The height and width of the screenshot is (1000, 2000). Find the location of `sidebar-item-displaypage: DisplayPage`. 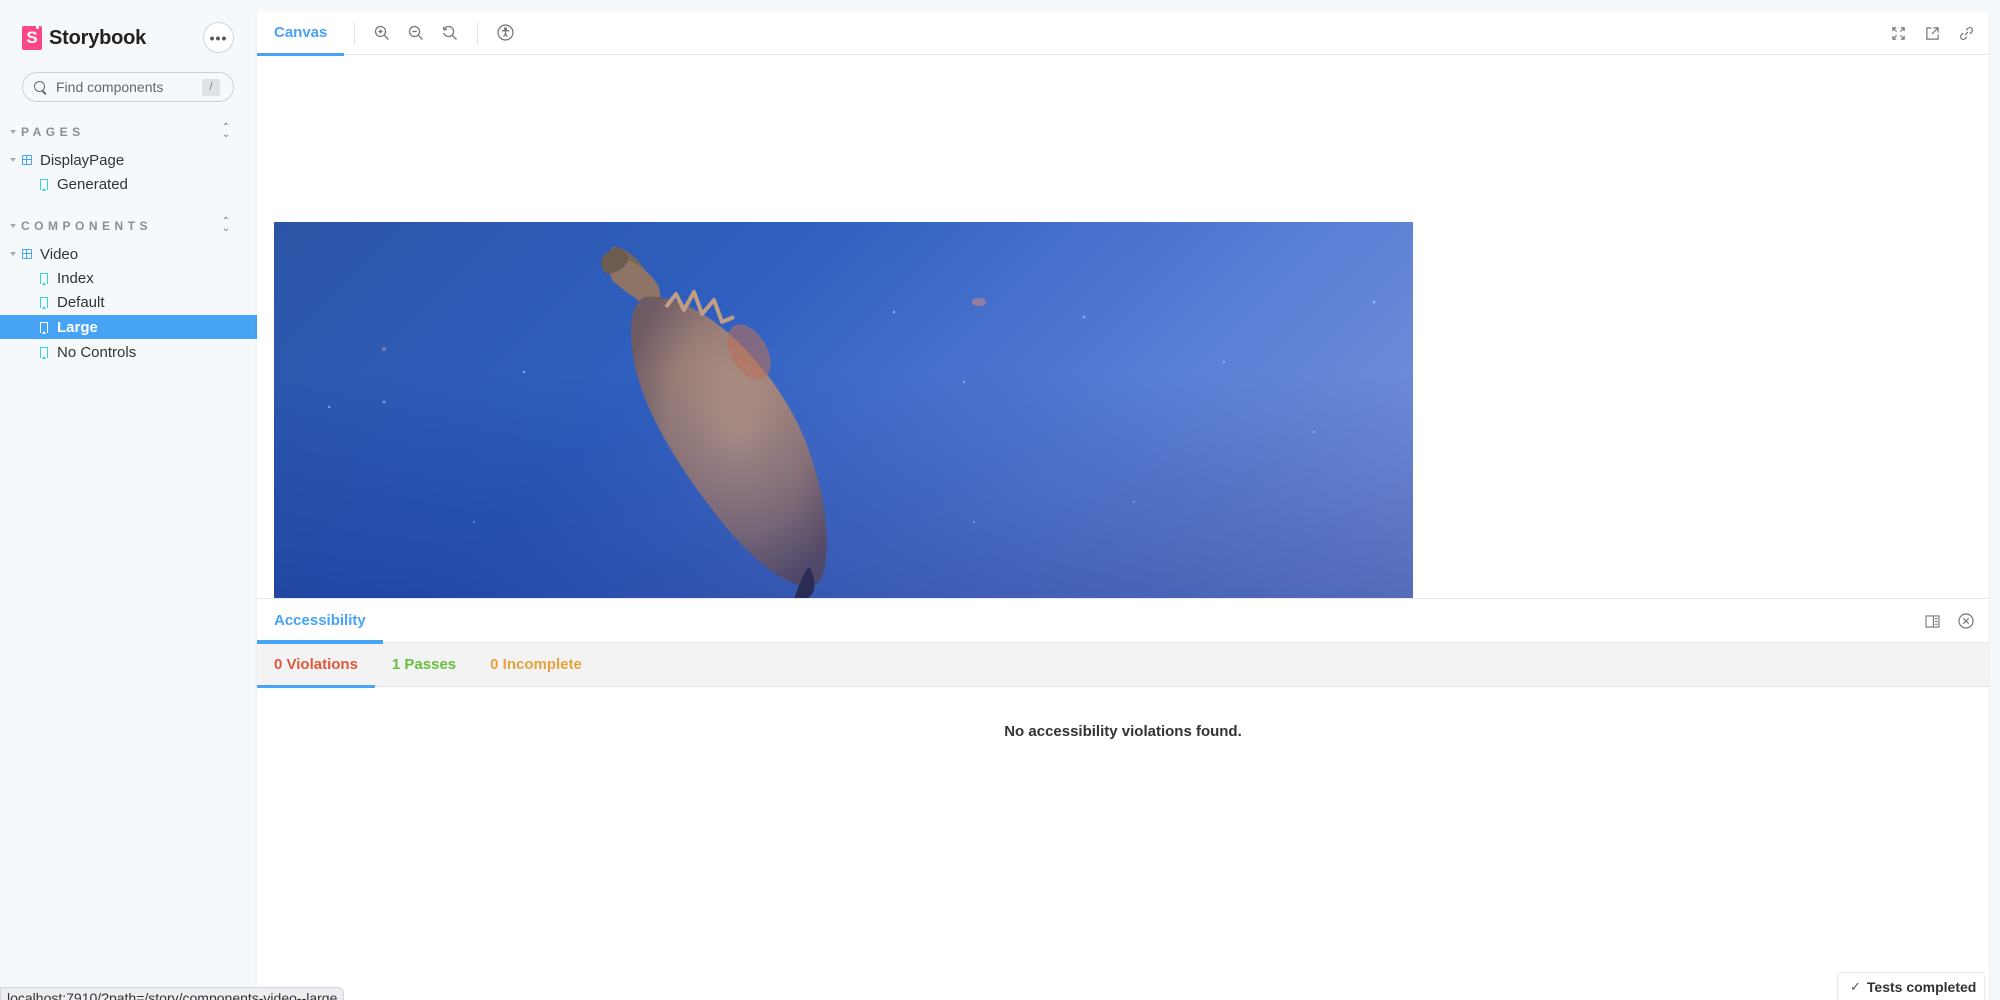

sidebar-item-displaypage: DisplayPage is located at coordinates (128, 160).